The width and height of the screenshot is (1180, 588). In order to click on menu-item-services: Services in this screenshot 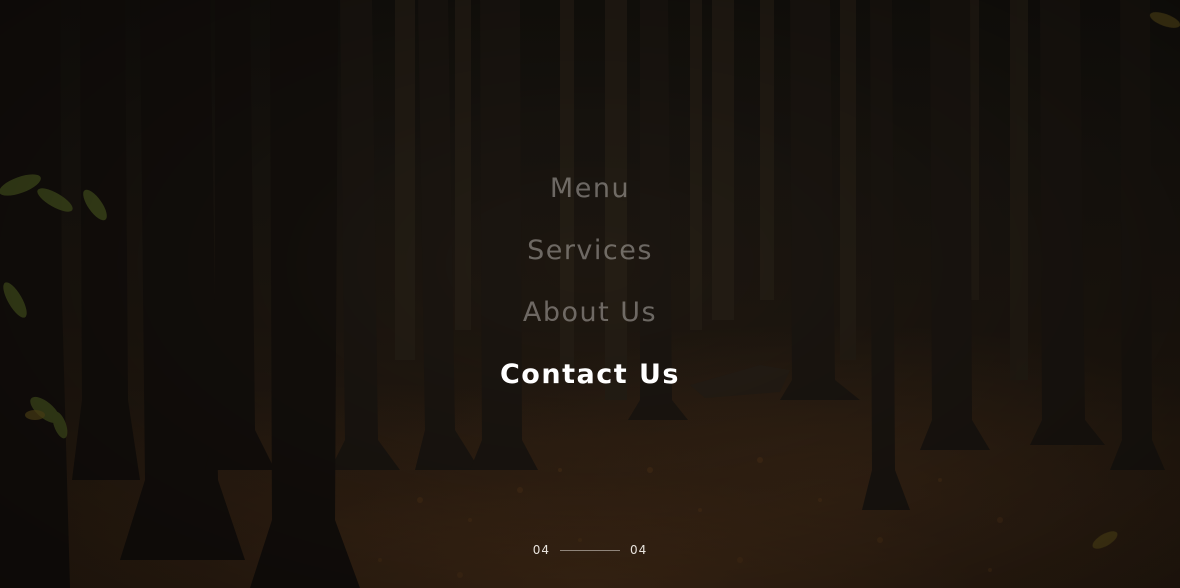, I will do `click(590, 251)`.